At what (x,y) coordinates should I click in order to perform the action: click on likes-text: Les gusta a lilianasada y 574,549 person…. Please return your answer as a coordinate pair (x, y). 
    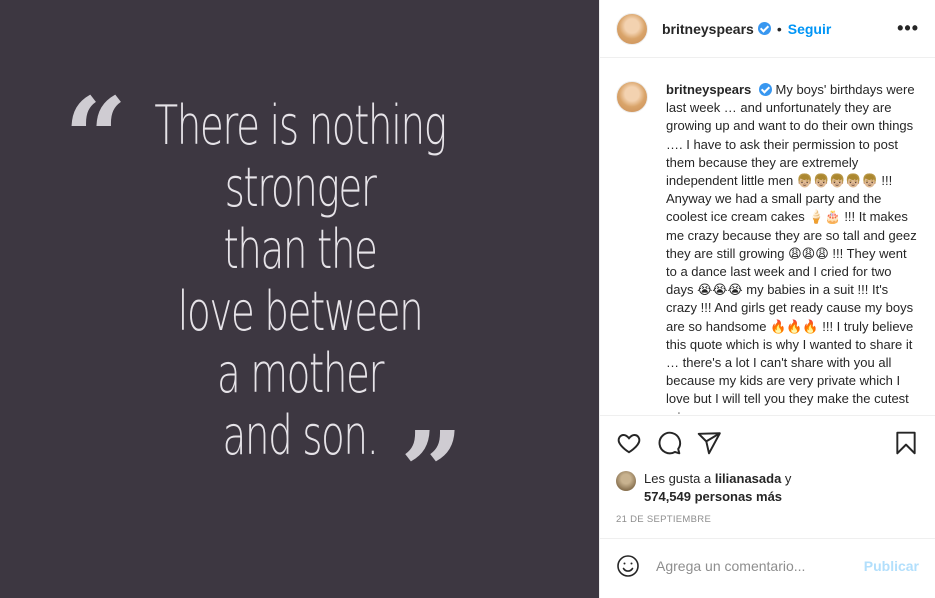
    Looking at the image, I should click on (717, 488).